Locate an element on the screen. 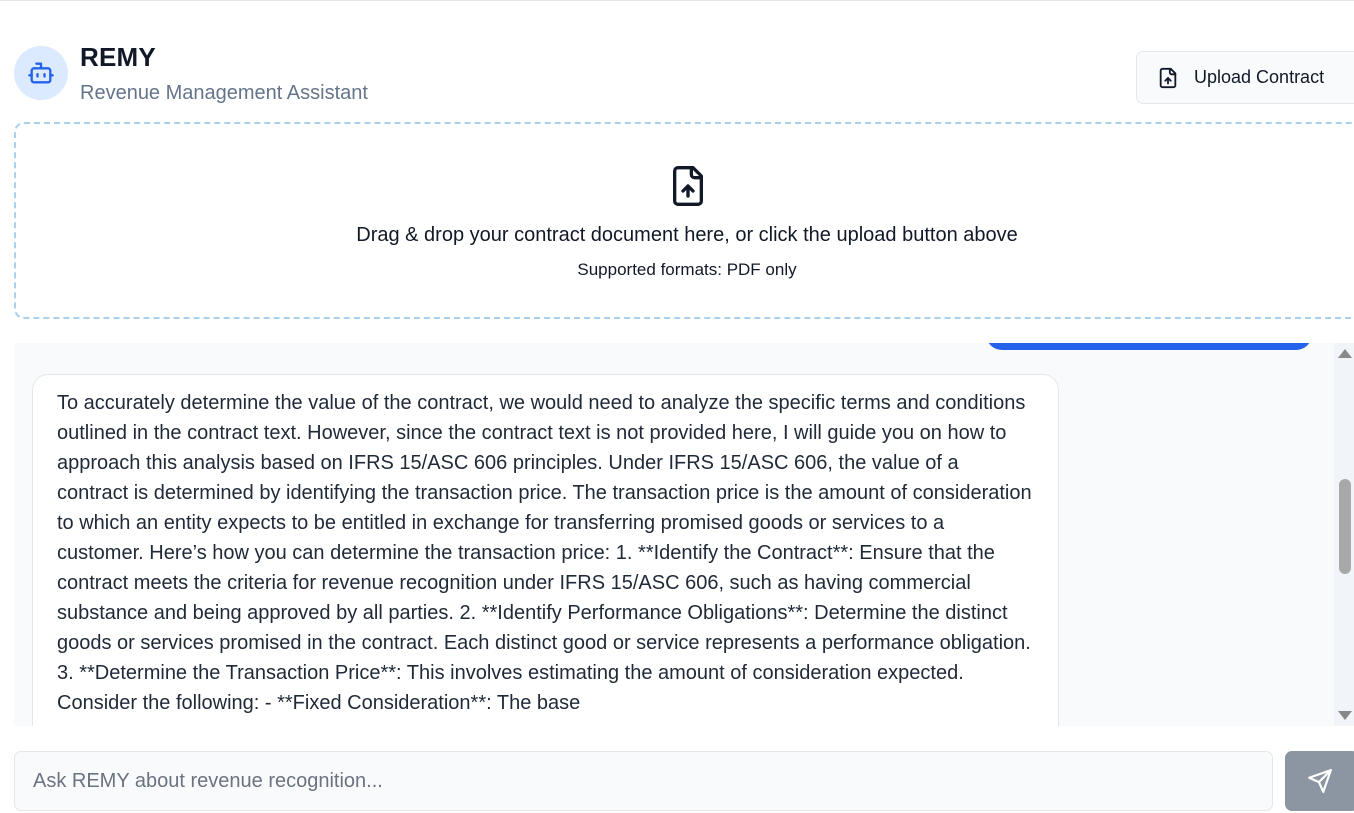 The width and height of the screenshot is (1354, 813). user-message-bubble is located at coordinates (1149, 346).